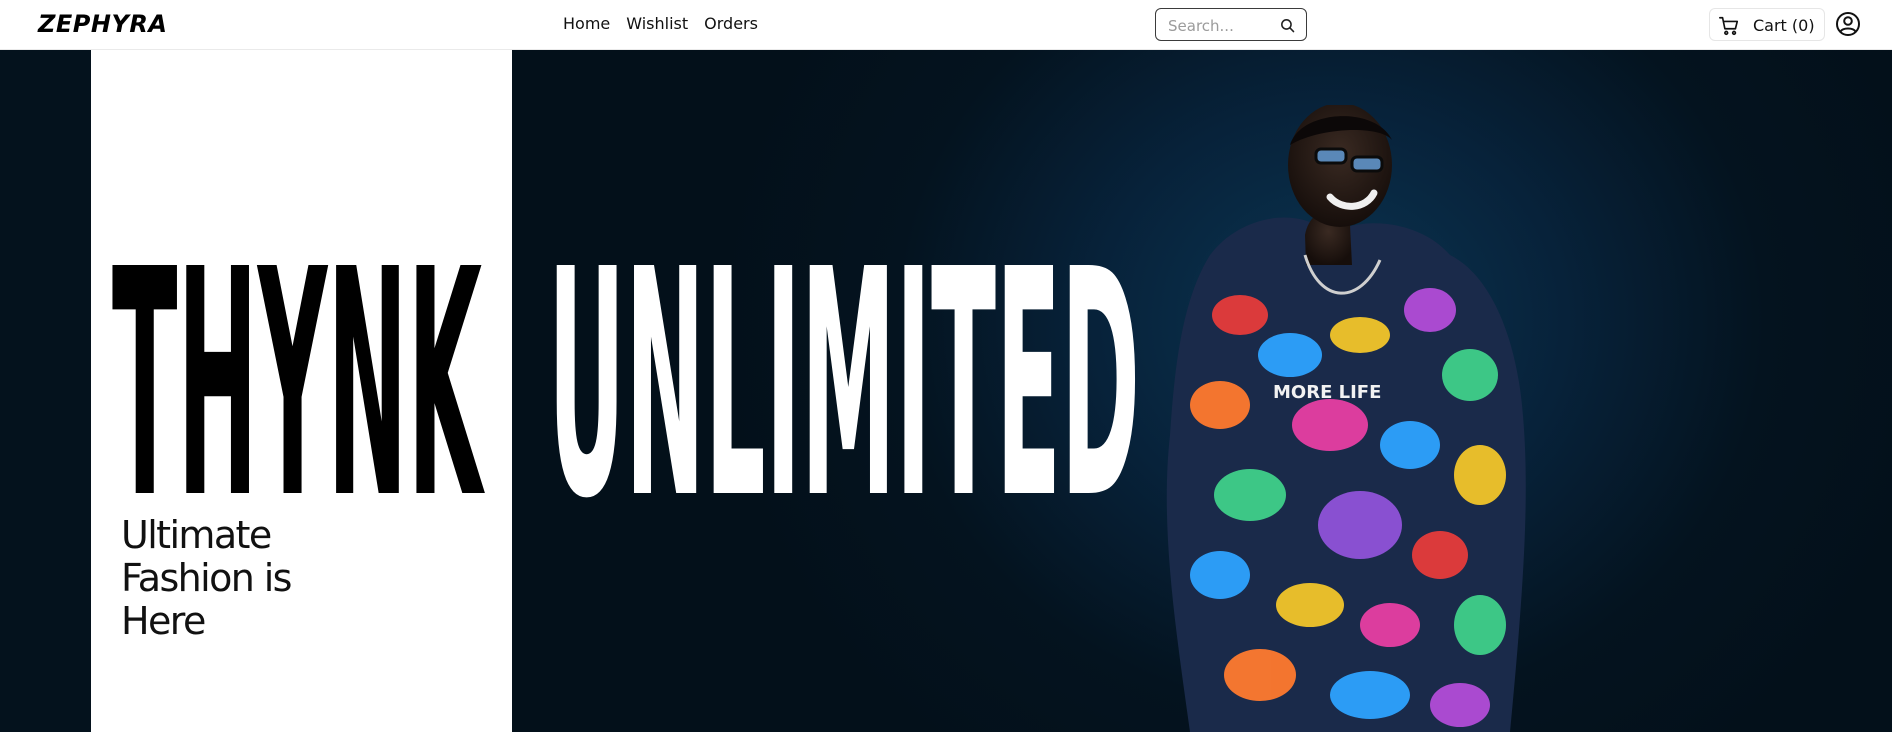 This screenshot has width=1892, height=732. What do you see at coordinates (1220, 26) in the screenshot?
I see `search-input` at bounding box center [1220, 26].